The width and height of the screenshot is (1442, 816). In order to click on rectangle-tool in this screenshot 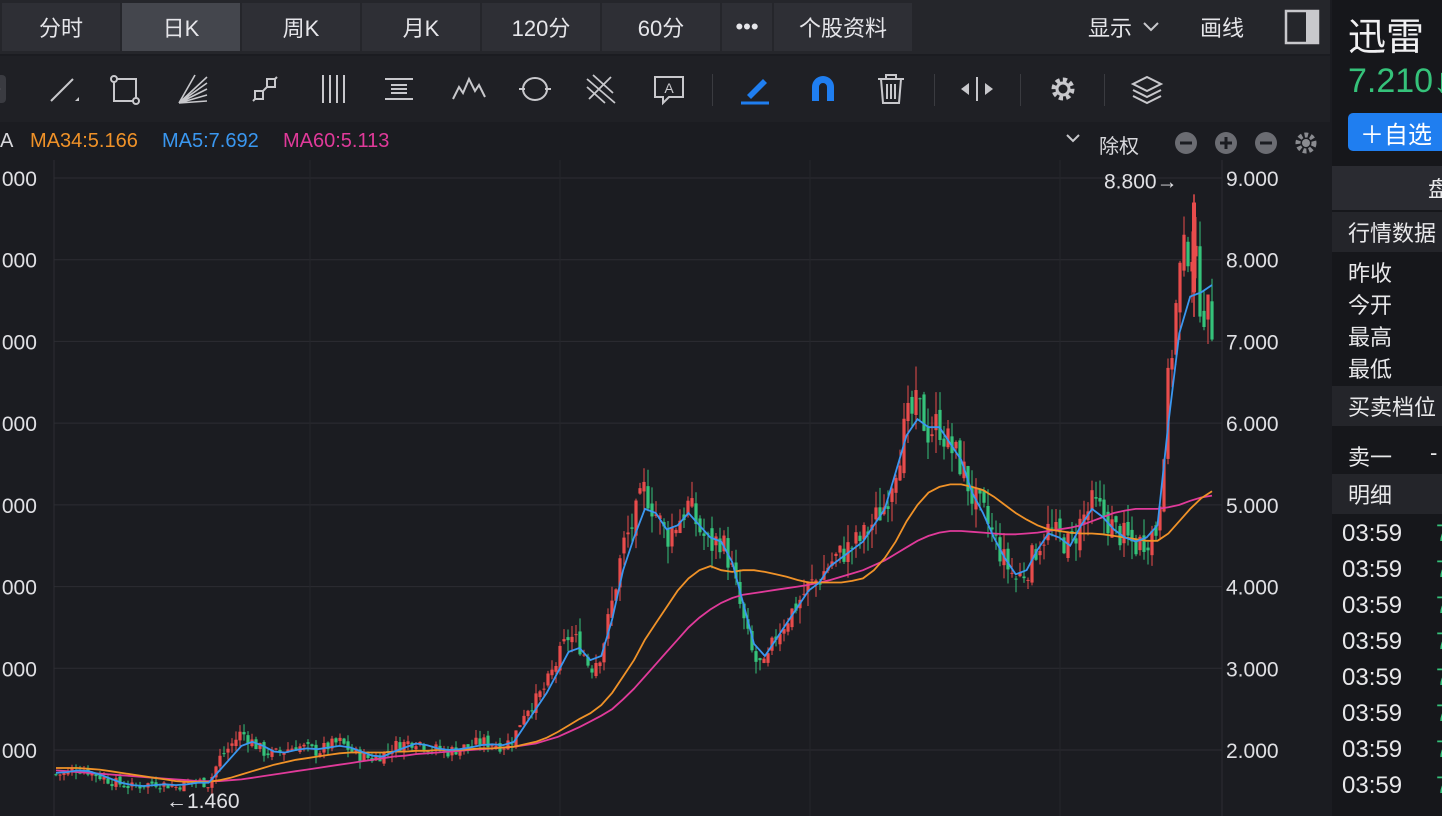, I will do `click(125, 89)`.